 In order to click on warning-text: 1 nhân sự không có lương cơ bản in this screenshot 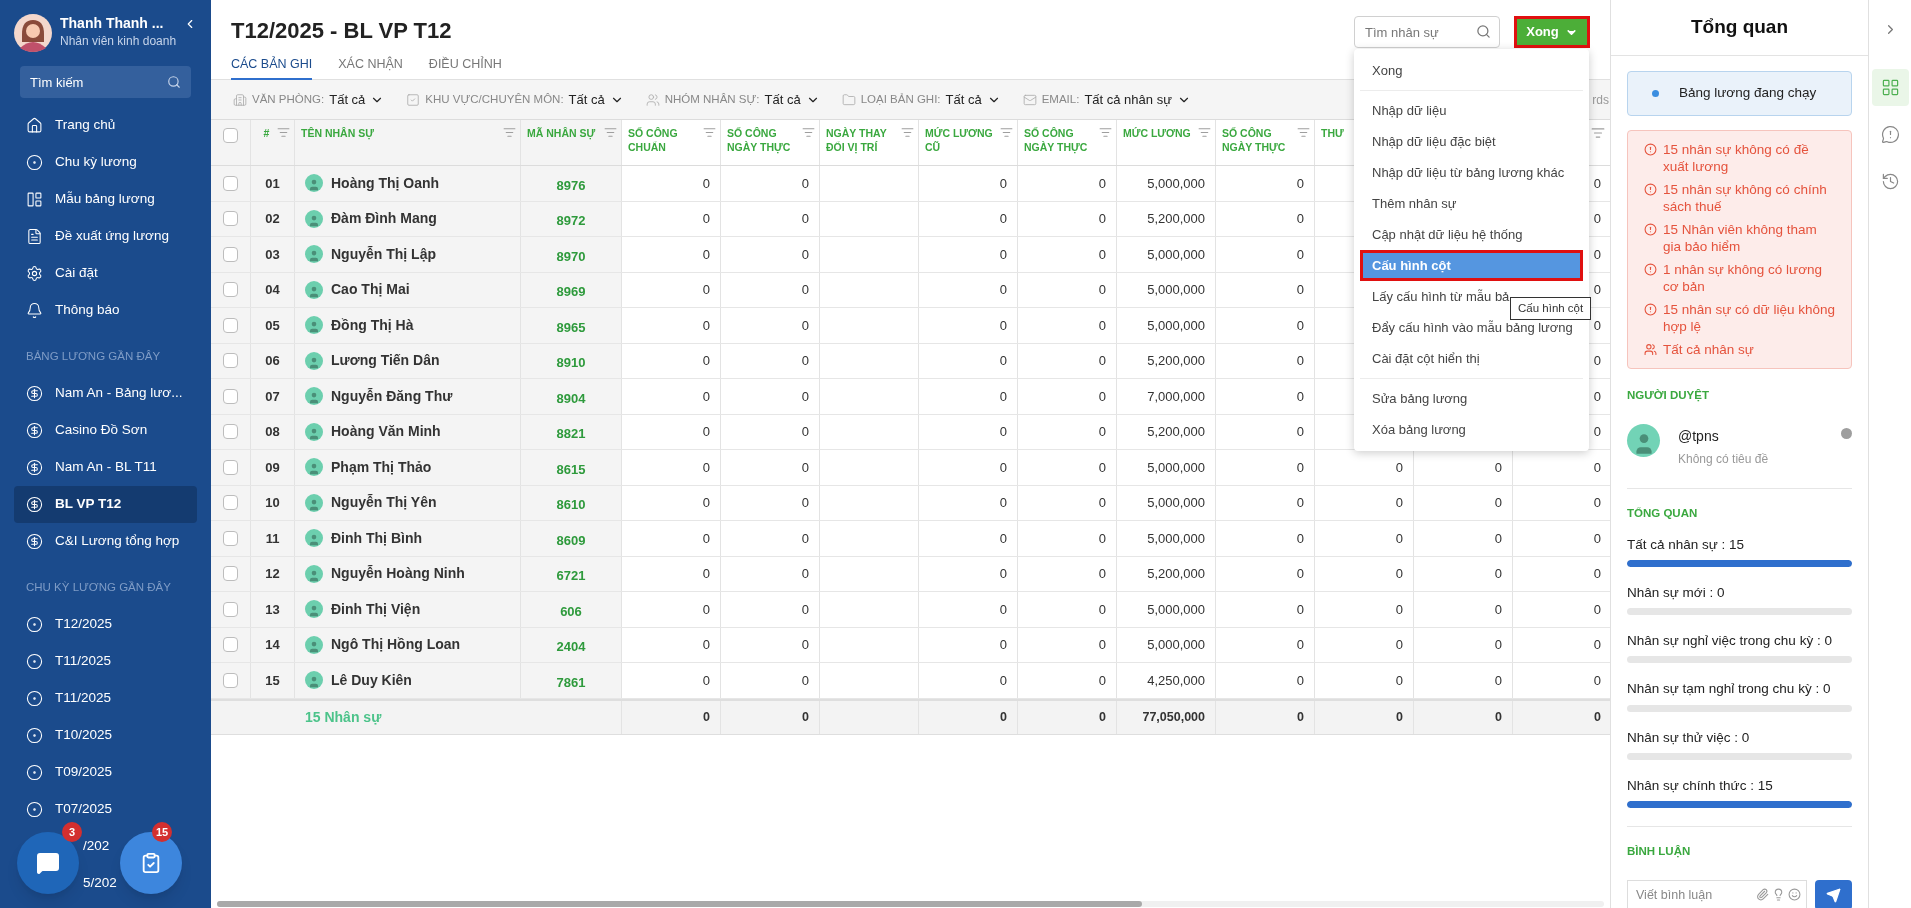, I will do `click(1743, 278)`.